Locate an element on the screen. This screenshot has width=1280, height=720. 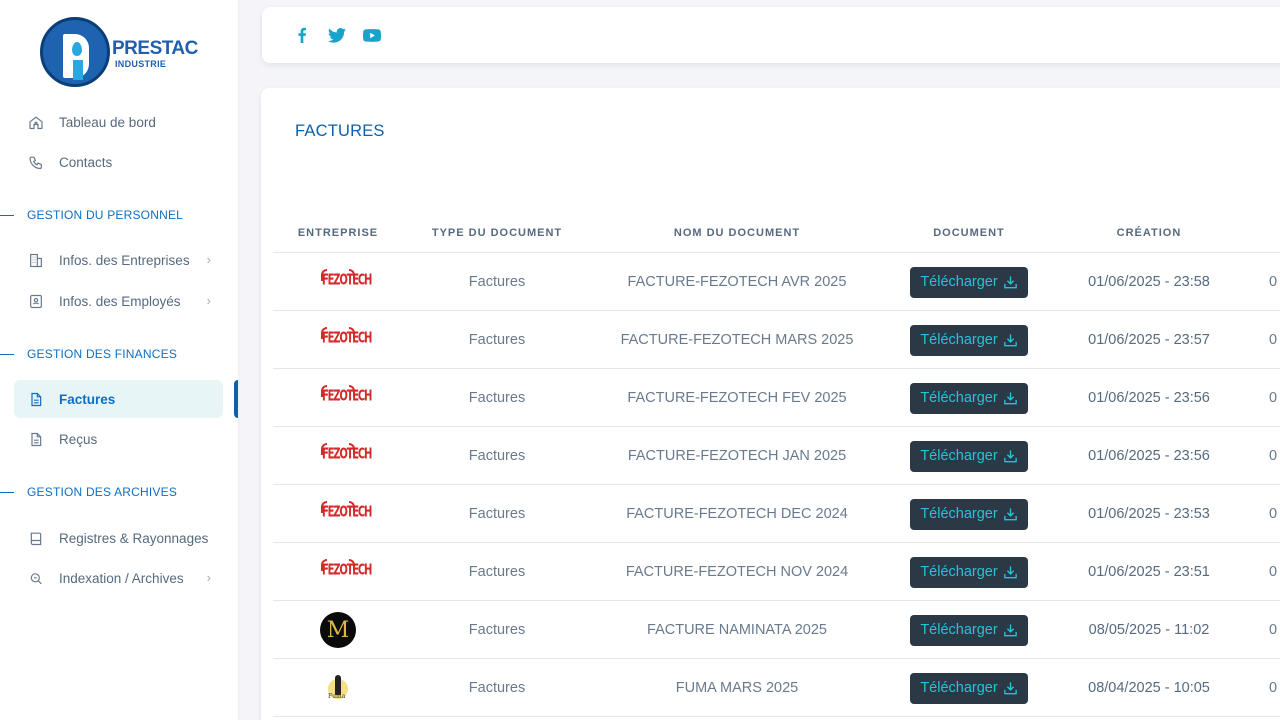
column-header-entreprise: ENTREPRISE is located at coordinates (338, 233).